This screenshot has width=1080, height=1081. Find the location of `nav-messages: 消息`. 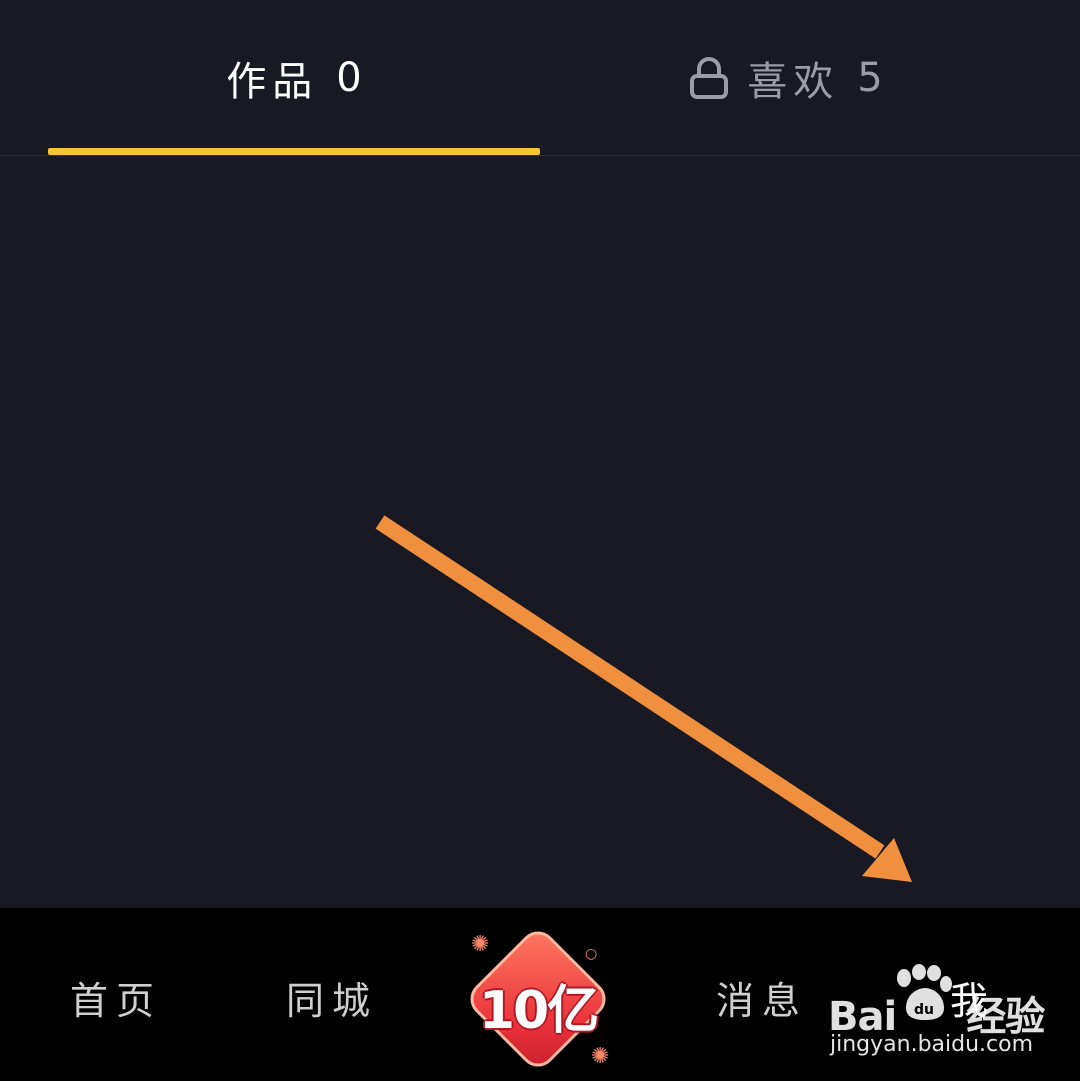

nav-messages: 消息 is located at coordinates (762, 997).